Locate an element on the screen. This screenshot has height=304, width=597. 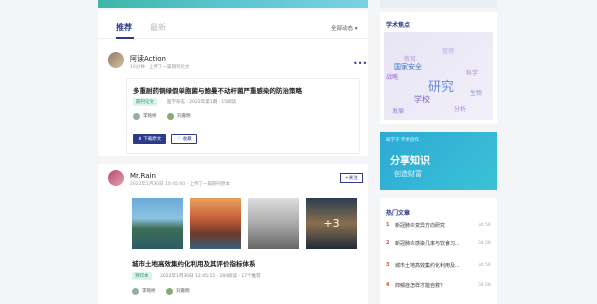
cloud-word: 国家安全 is located at coordinates (408, 67).